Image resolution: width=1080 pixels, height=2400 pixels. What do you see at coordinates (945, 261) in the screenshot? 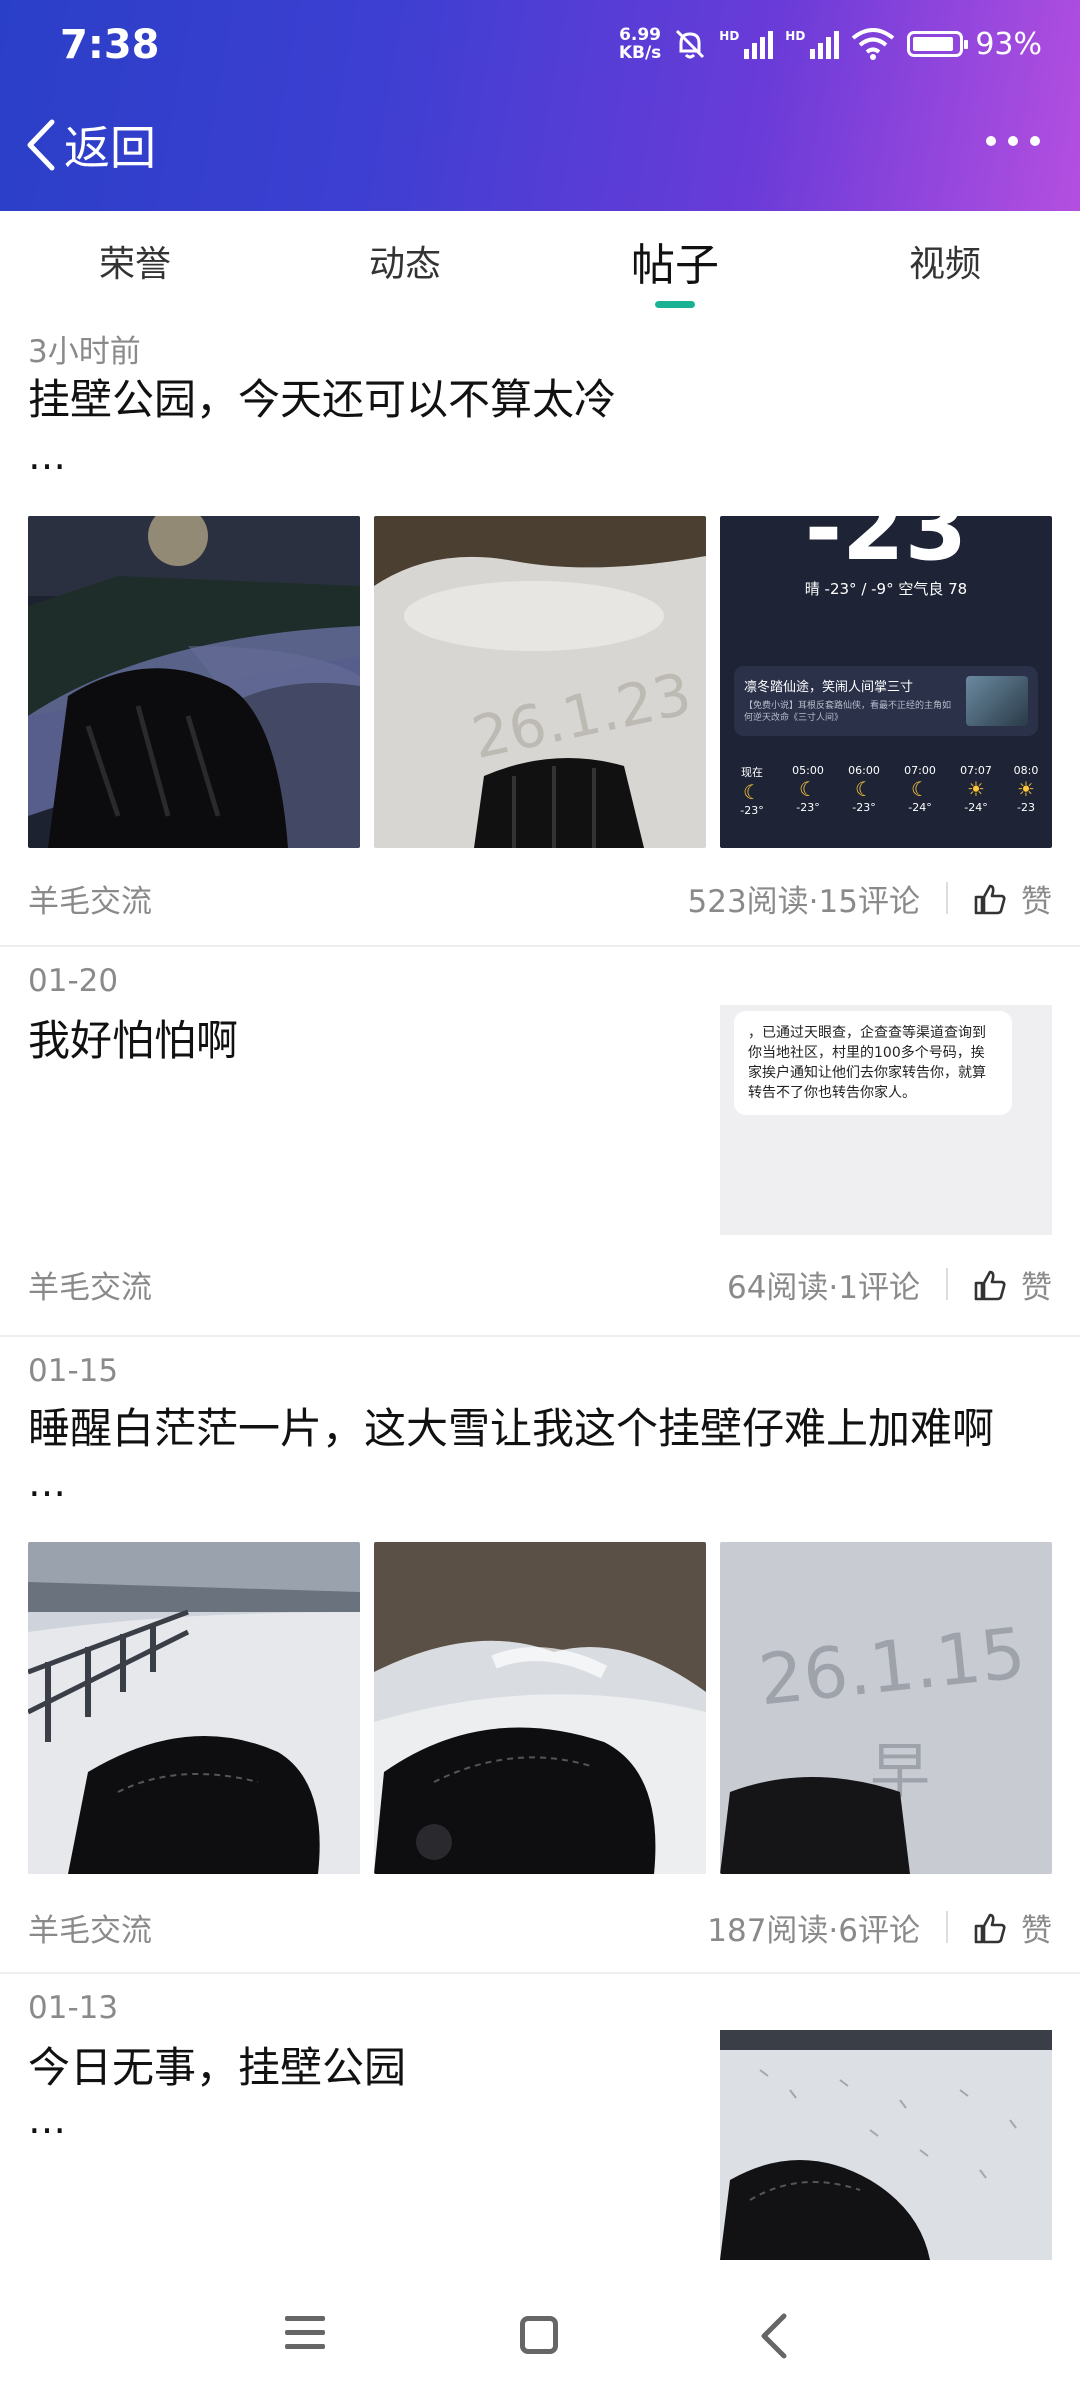
I see `tab-videos: 视频` at bounding box center [945, 261].